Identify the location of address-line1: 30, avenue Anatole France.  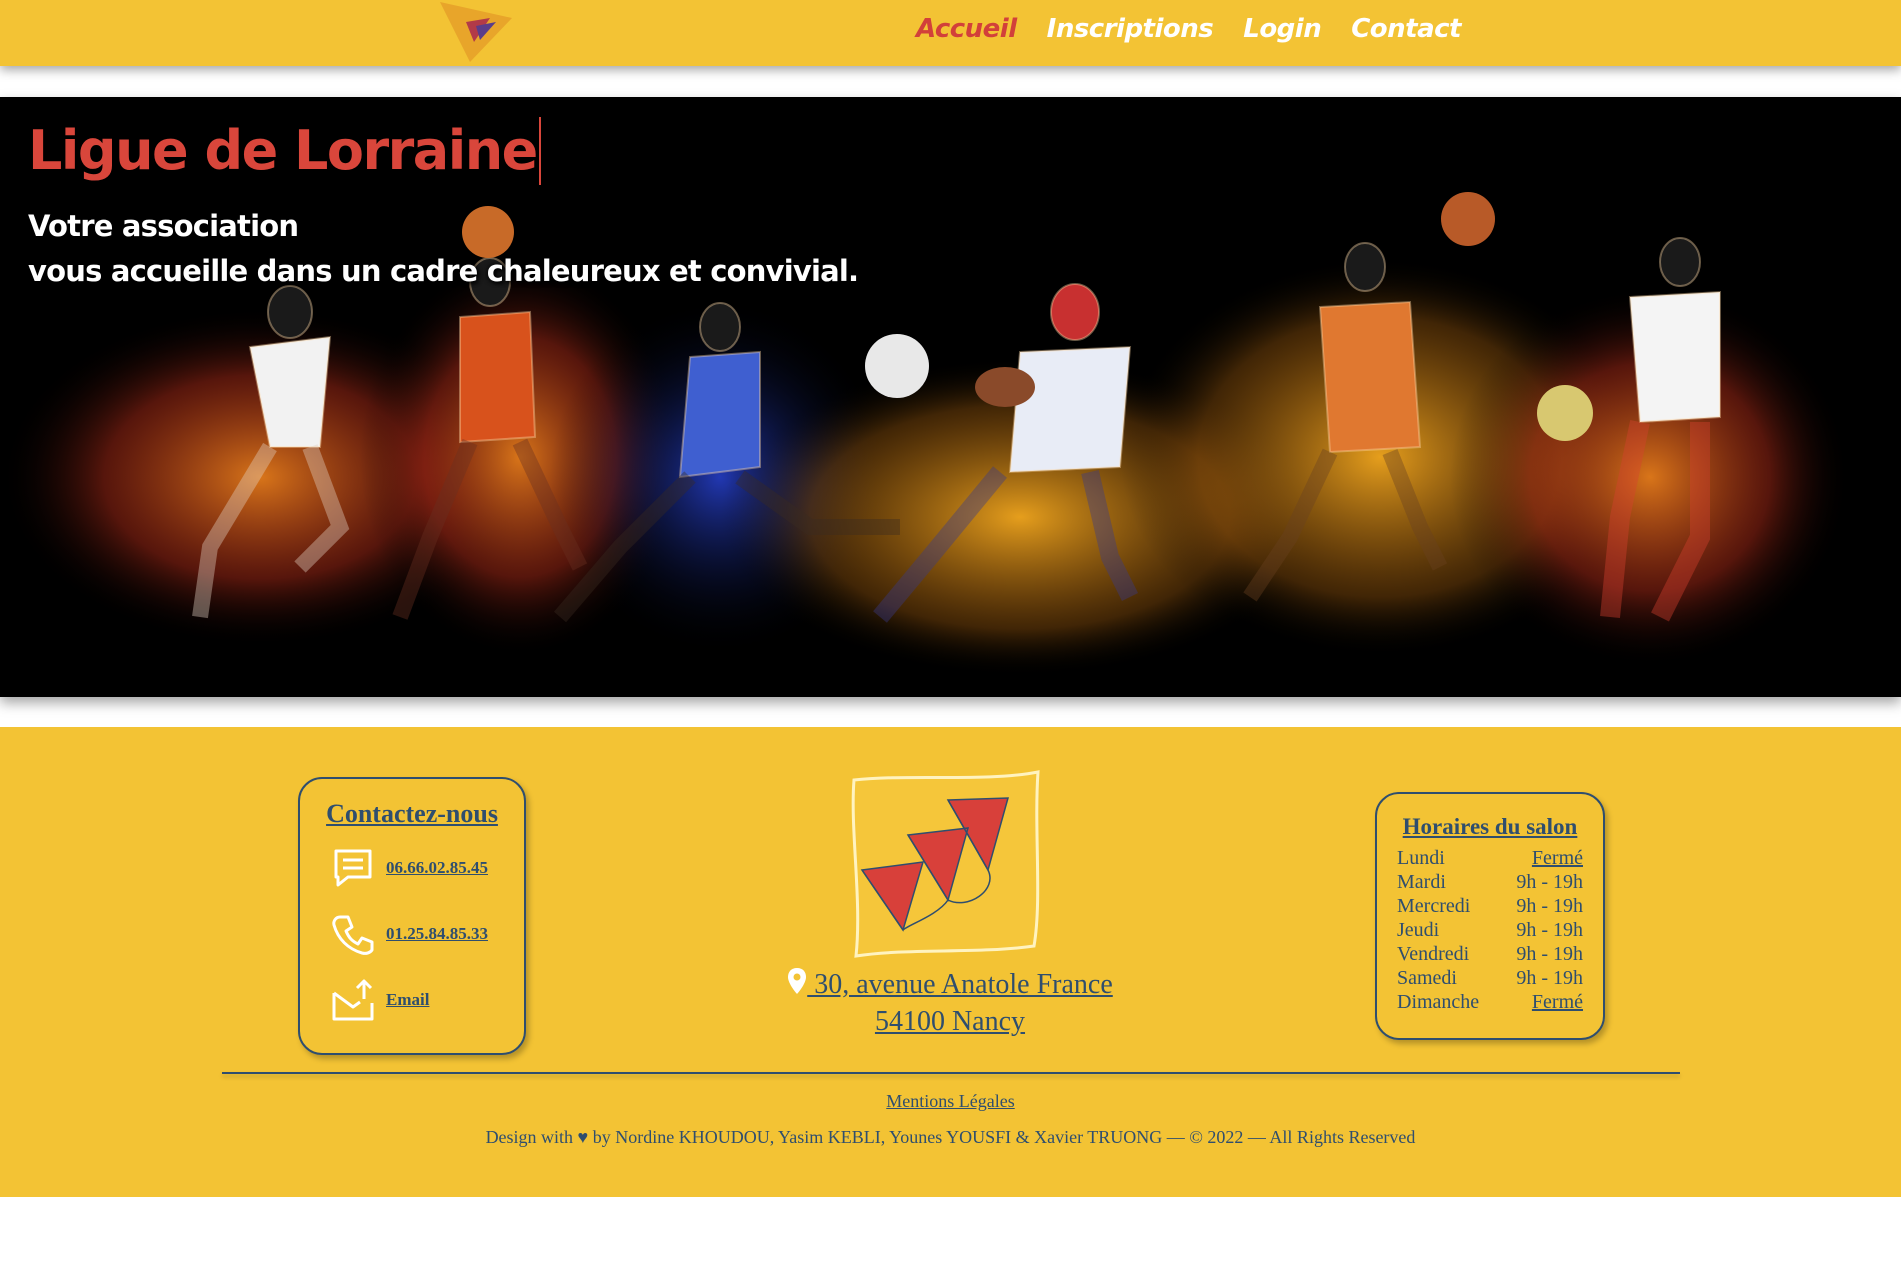
(950, 984).